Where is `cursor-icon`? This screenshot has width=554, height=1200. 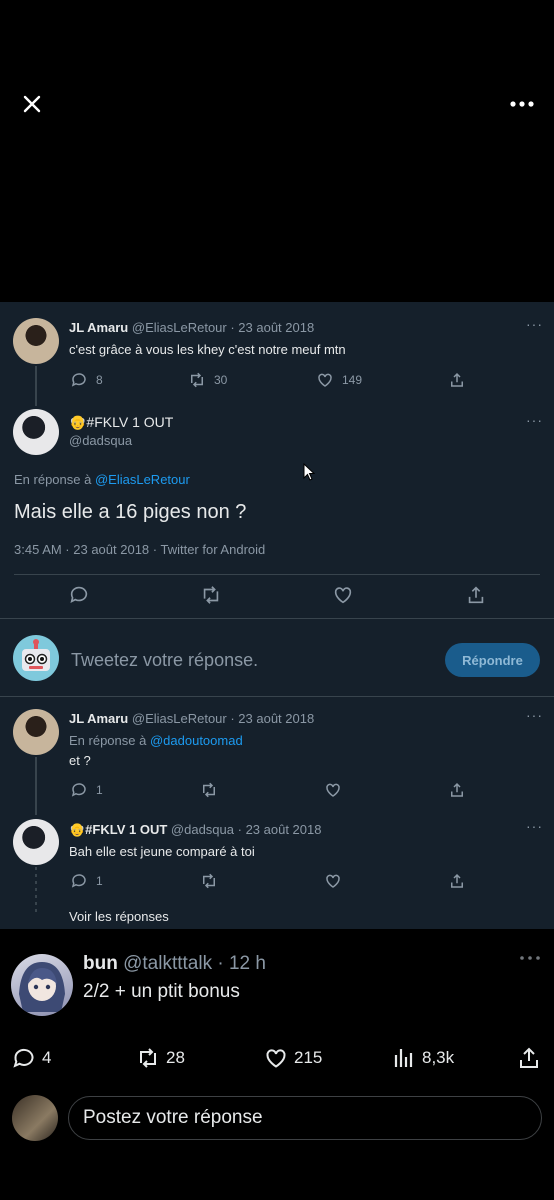
cursor-icon is located at coordinates (309, 474).